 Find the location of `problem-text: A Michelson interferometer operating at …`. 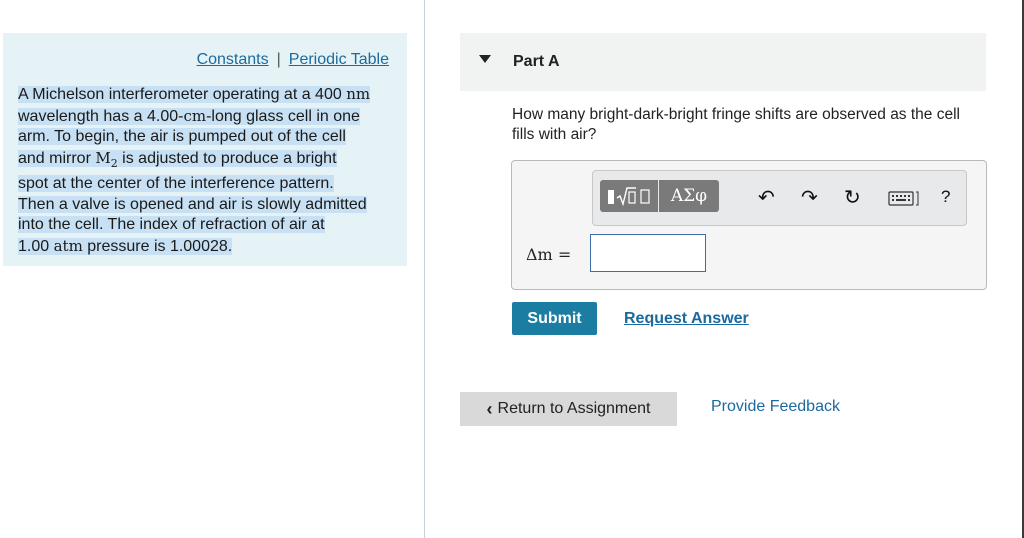

problem-text: A Michelson interferometer operating at … is located at coordinates (208, 170).